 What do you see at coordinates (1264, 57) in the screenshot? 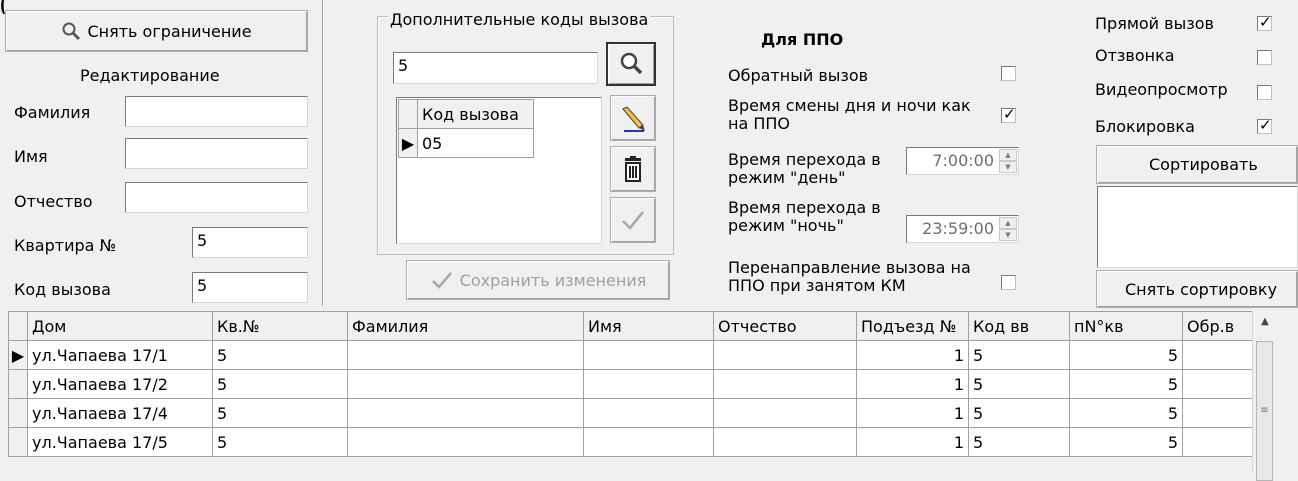
I see `callback-ring-checkbox: ✓` at bounding box center [1264, 57].